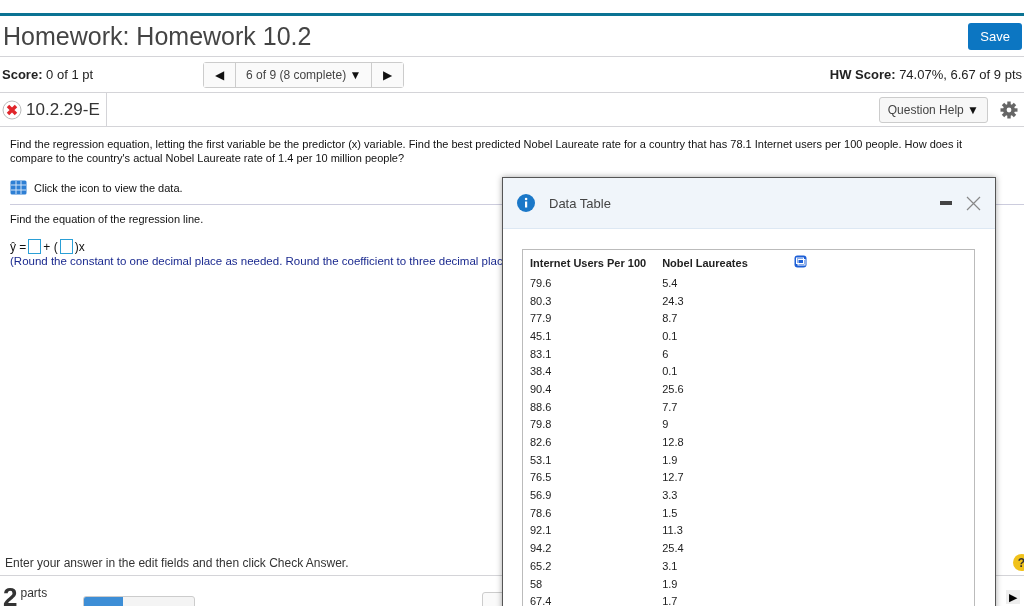 The height and width of the screenshot is (606, 1024). What do you see at coordinates (800, 261) in the screenshot?
I see `copy-icon` at bounding box center [800, 261].